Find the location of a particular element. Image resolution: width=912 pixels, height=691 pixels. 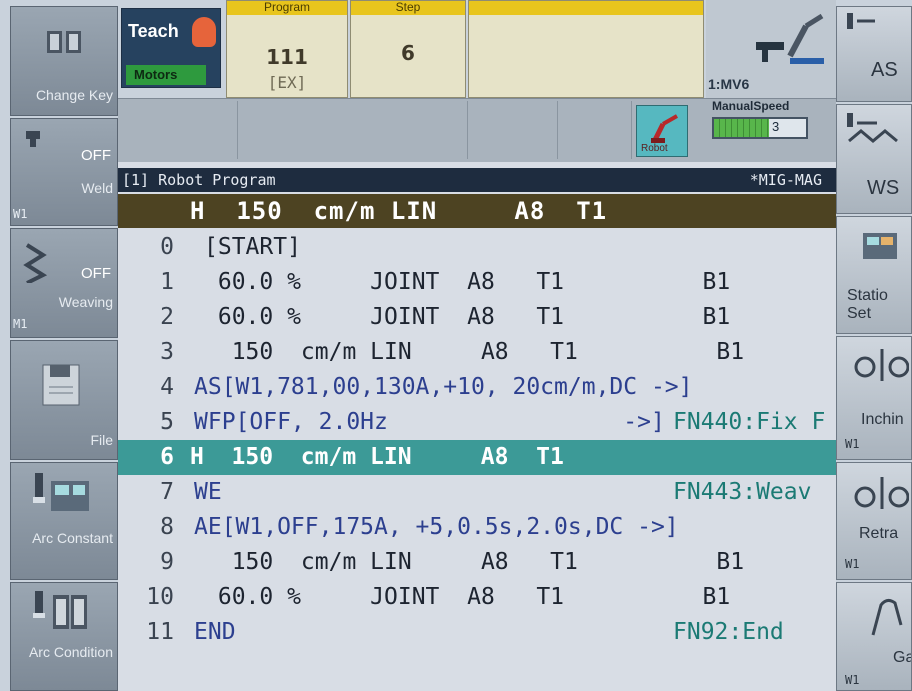

weld-label: Weld is located at coordinates (97, 188).